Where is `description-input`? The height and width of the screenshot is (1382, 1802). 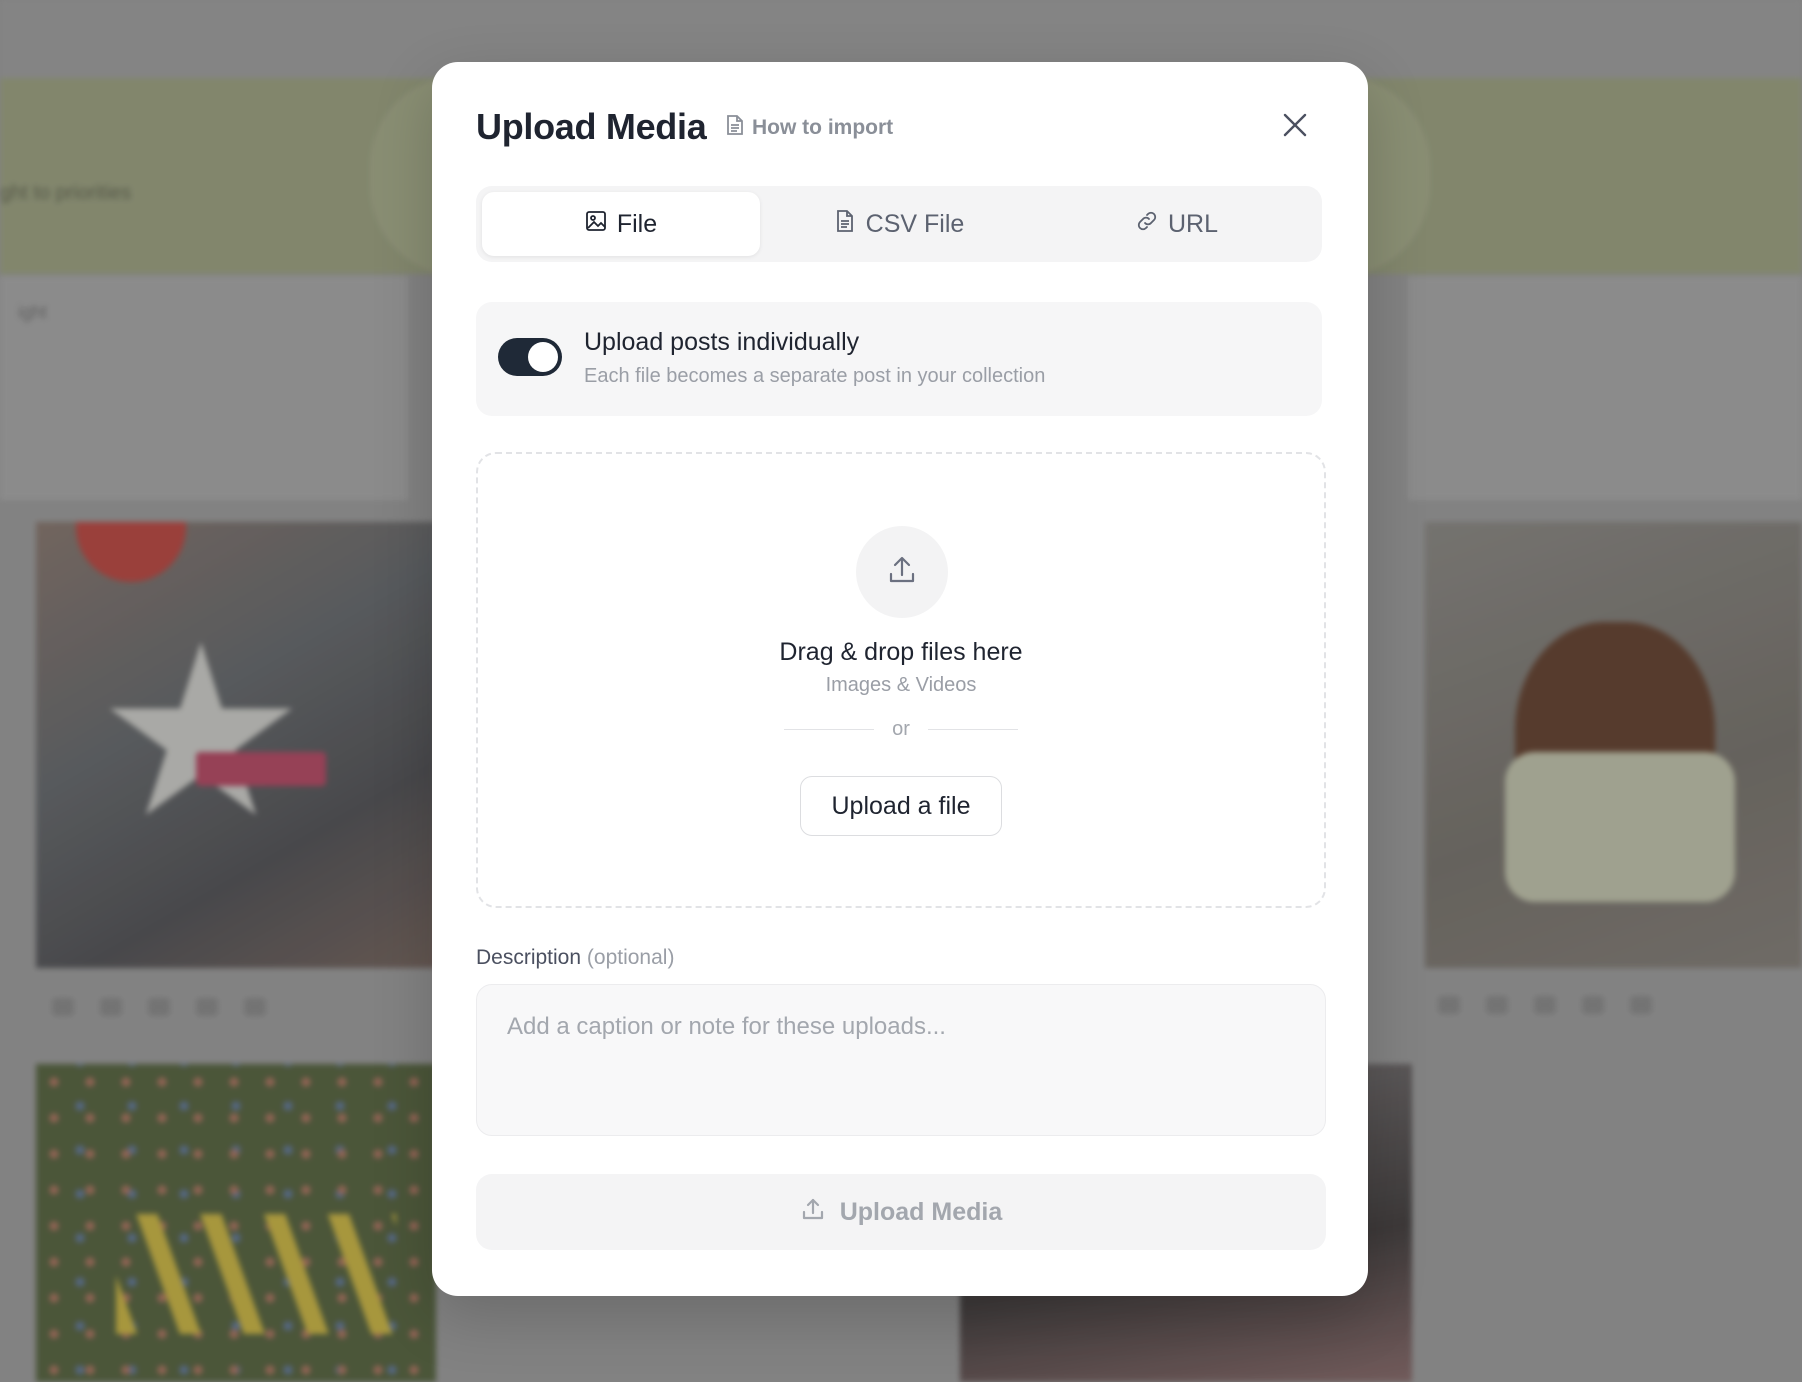 description-input is located at coordinates (901, 1060).